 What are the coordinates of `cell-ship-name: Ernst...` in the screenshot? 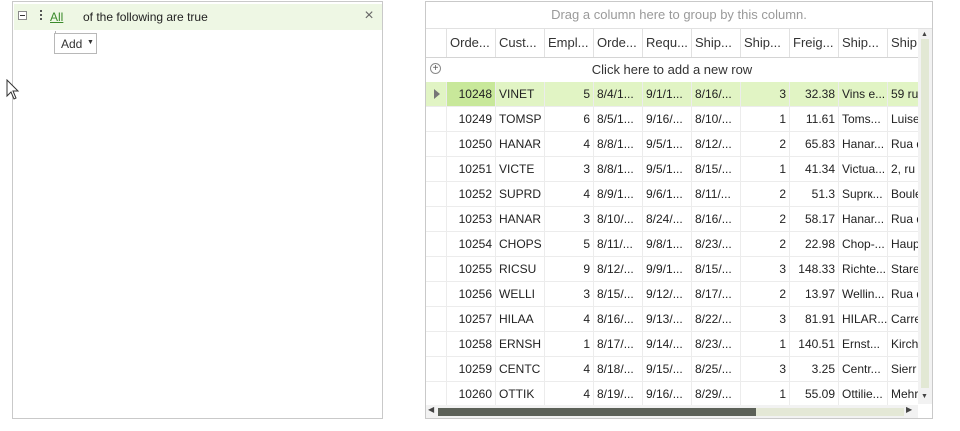 It's located at (862, 344).